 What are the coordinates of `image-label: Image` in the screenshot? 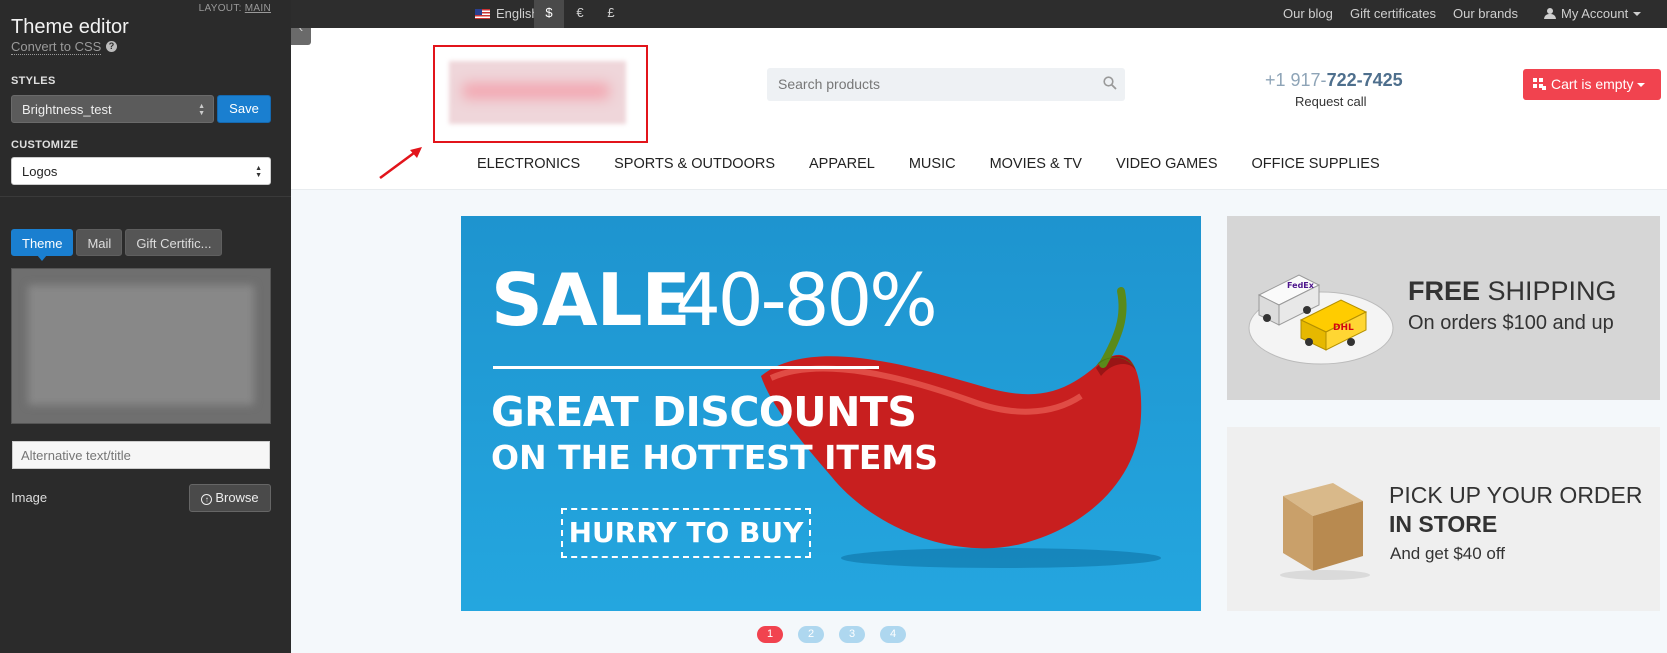 It's located at (29, 497).